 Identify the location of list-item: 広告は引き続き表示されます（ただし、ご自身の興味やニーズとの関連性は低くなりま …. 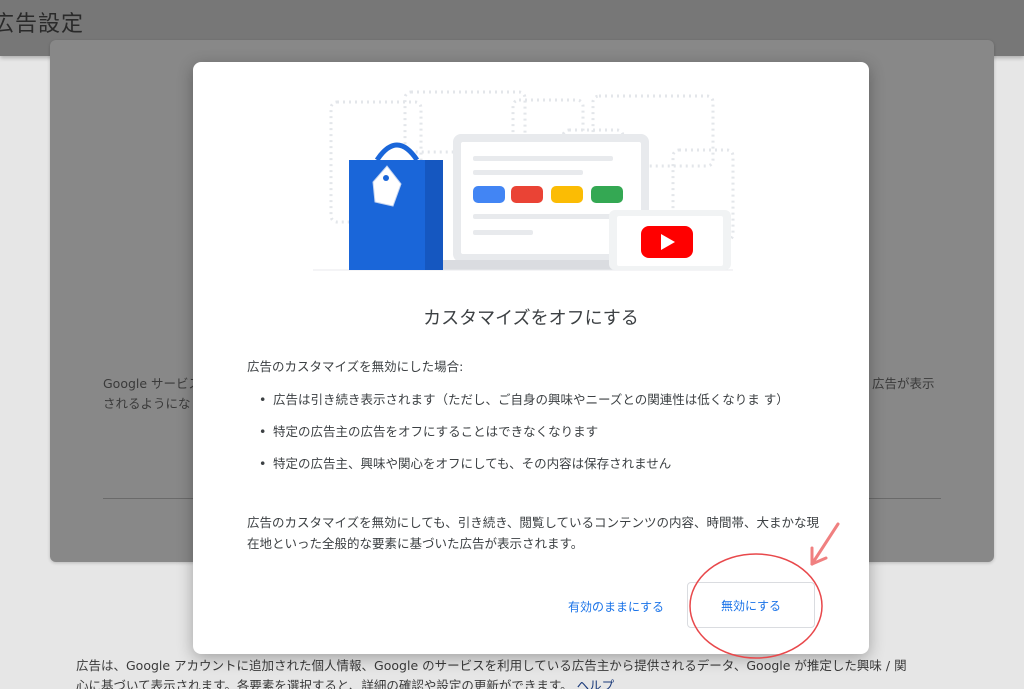
(539, 400).